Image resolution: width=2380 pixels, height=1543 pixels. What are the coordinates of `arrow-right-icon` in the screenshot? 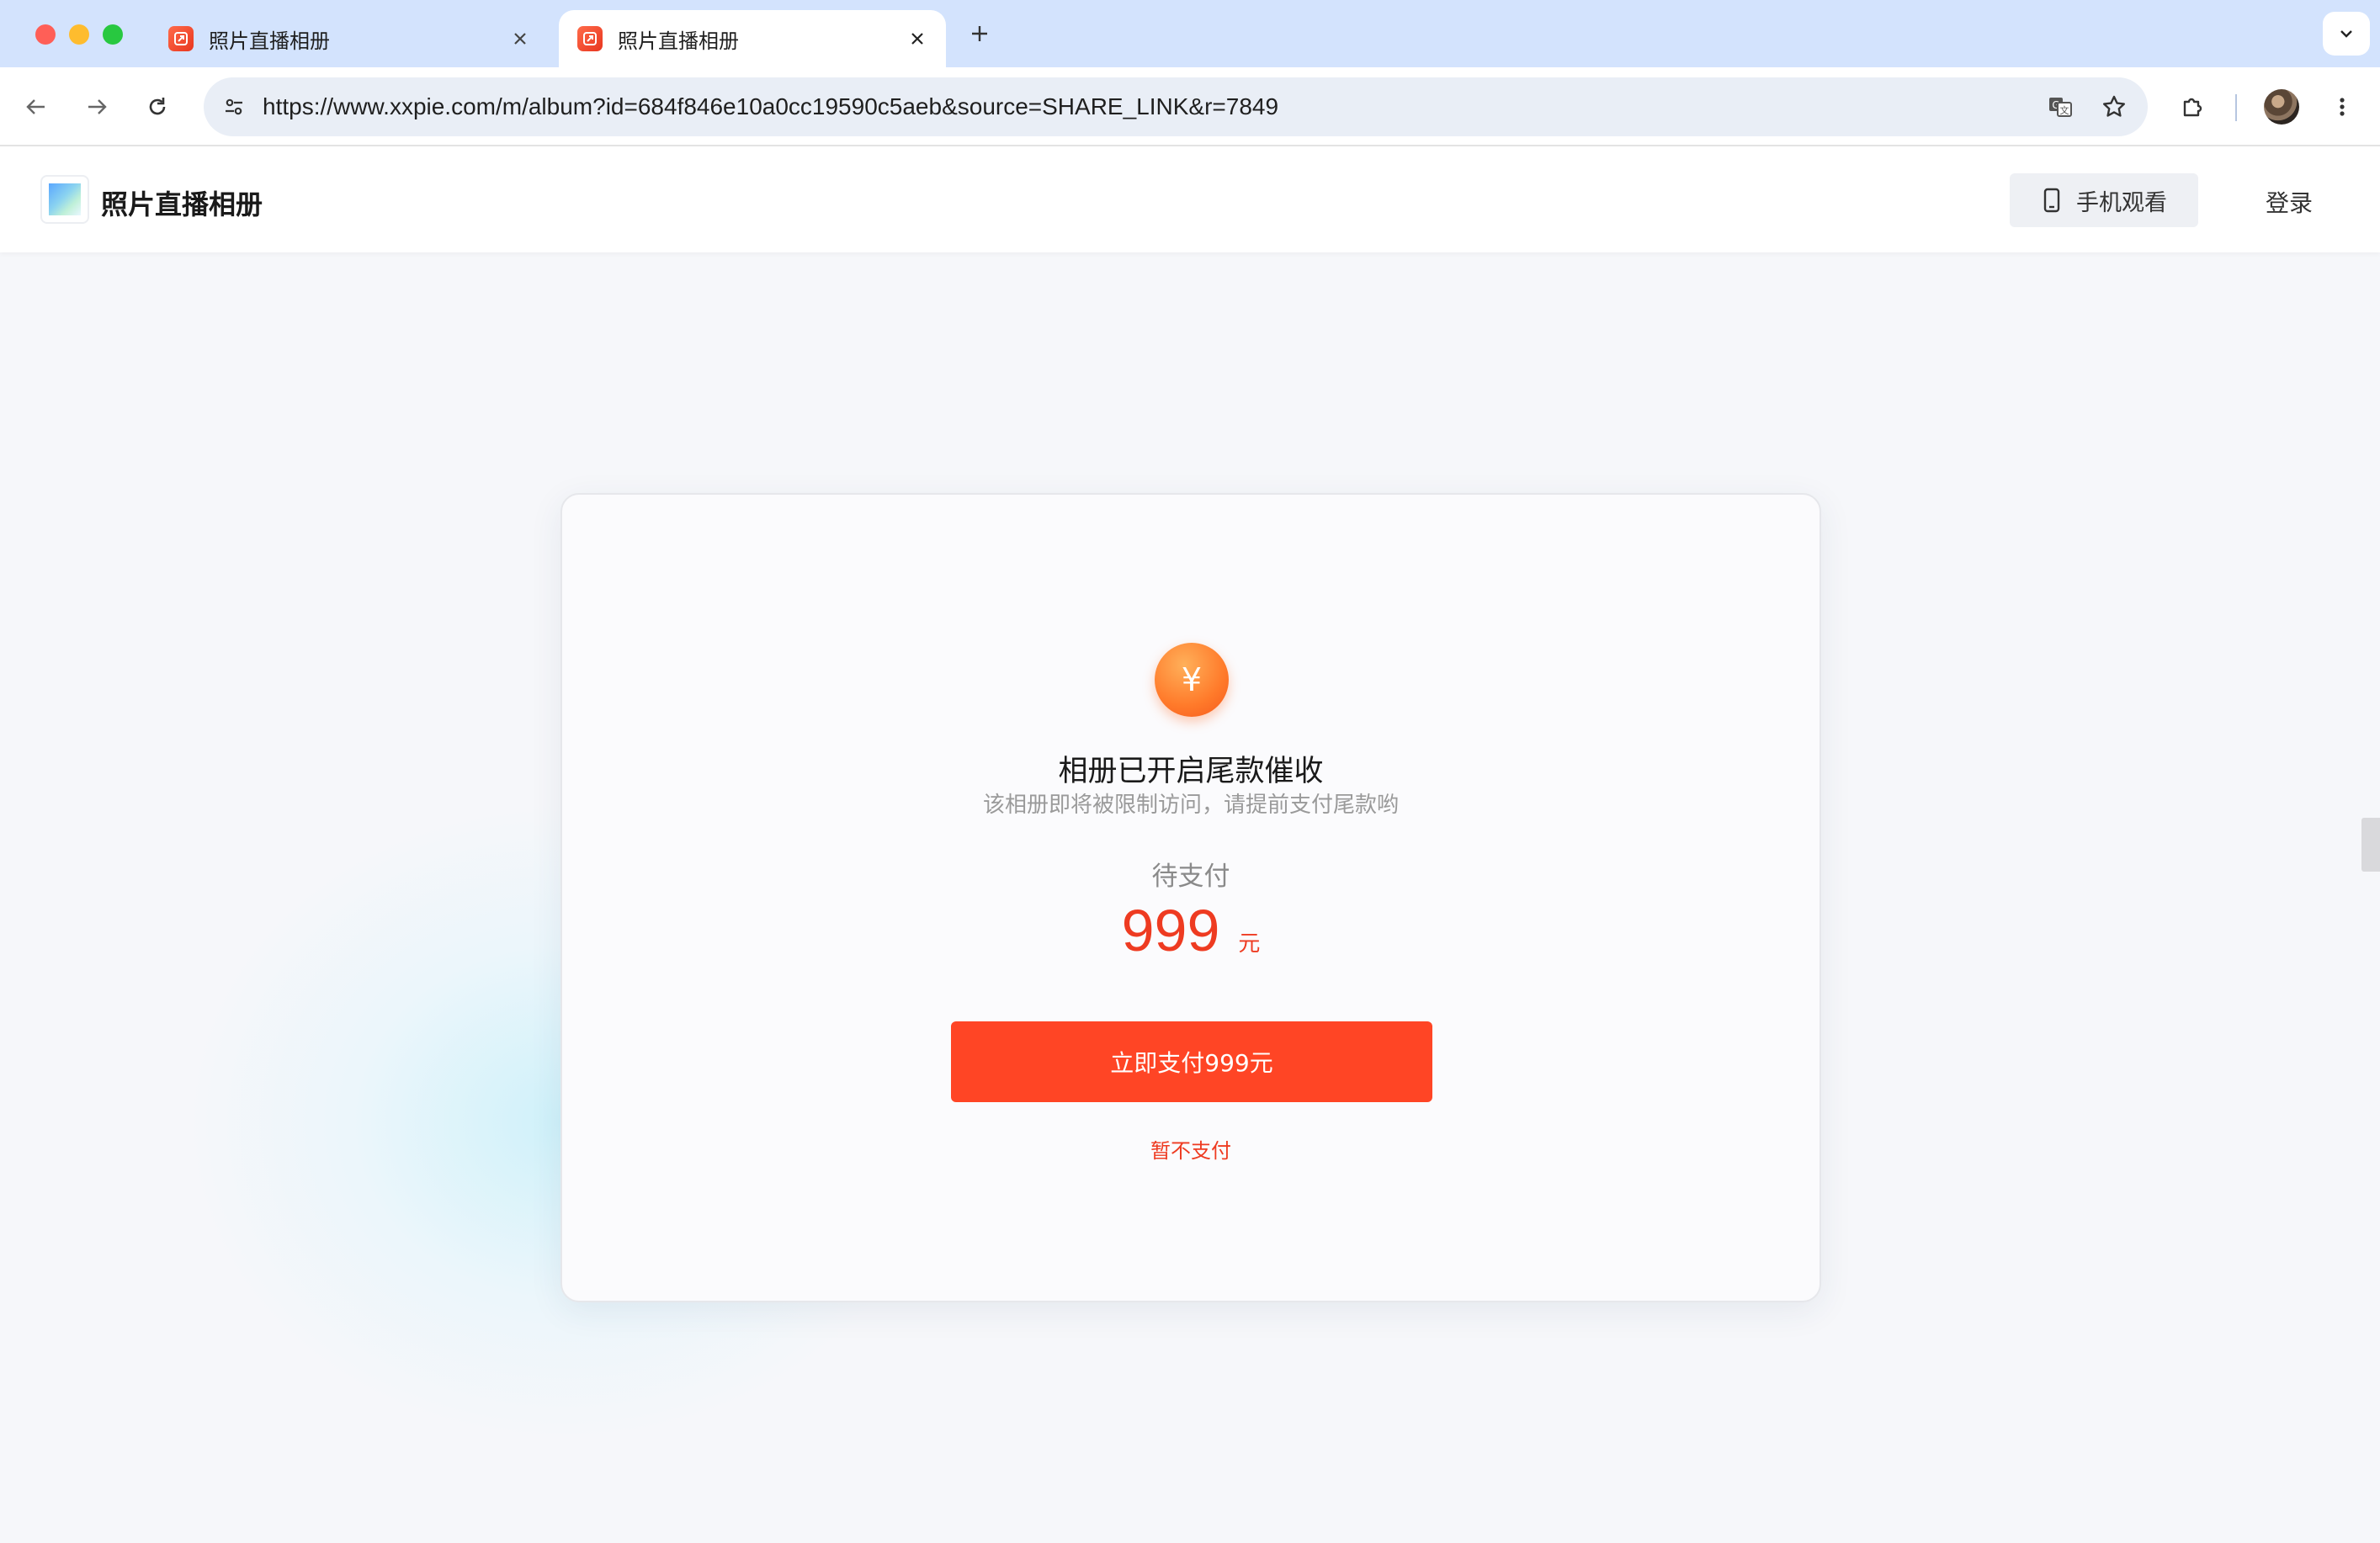 It's located at (97, 106).